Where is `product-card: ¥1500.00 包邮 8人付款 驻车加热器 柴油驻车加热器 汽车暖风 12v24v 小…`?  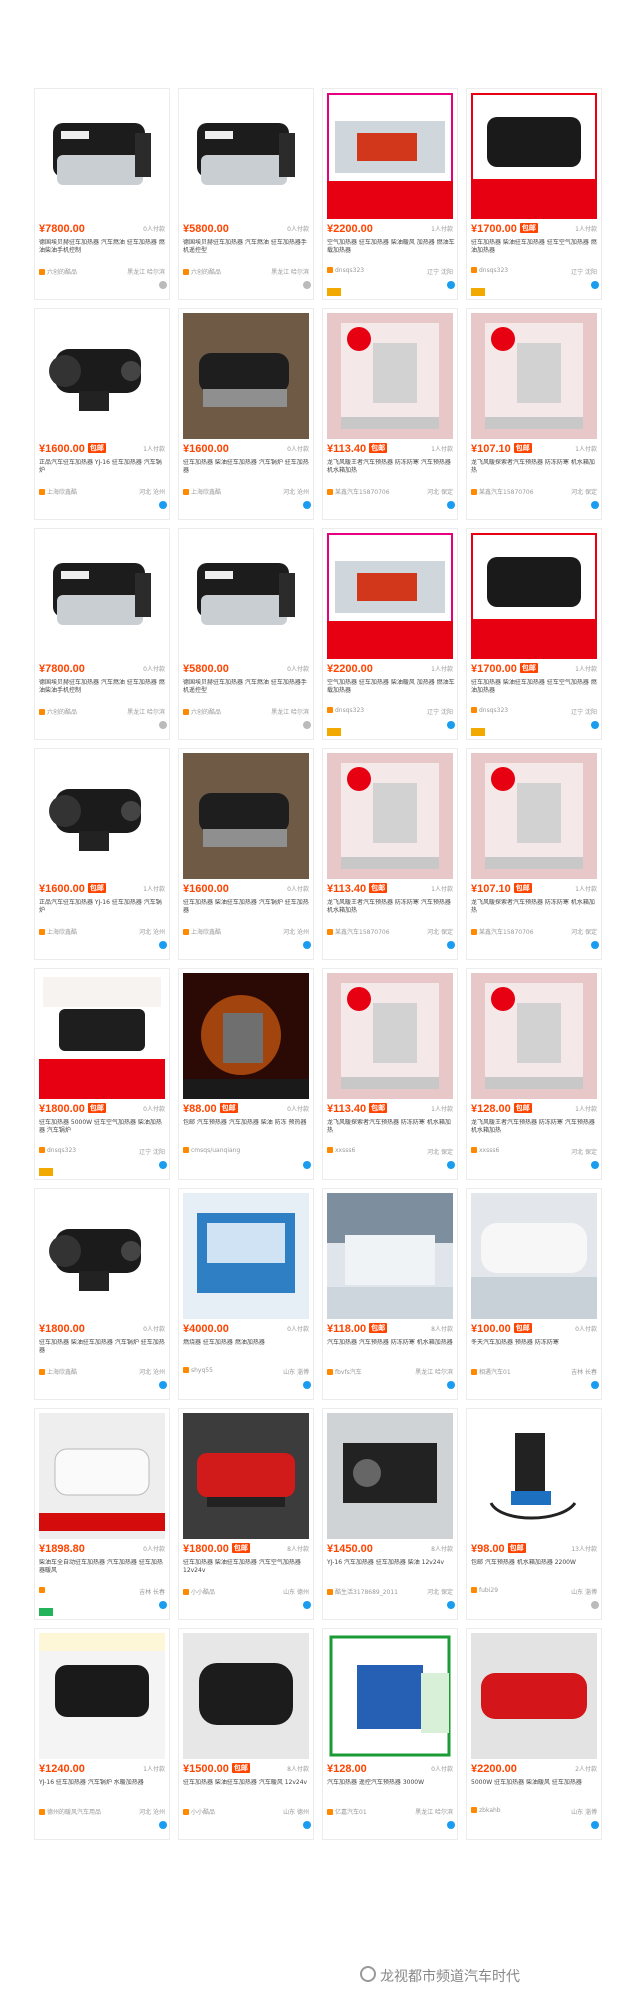
product-card: ¥1500.00 包邮 8人付款 驻车加热器 柴油驻车加热器 汽车暖风 12v24v 小… is located at coordinates (246, 1734).